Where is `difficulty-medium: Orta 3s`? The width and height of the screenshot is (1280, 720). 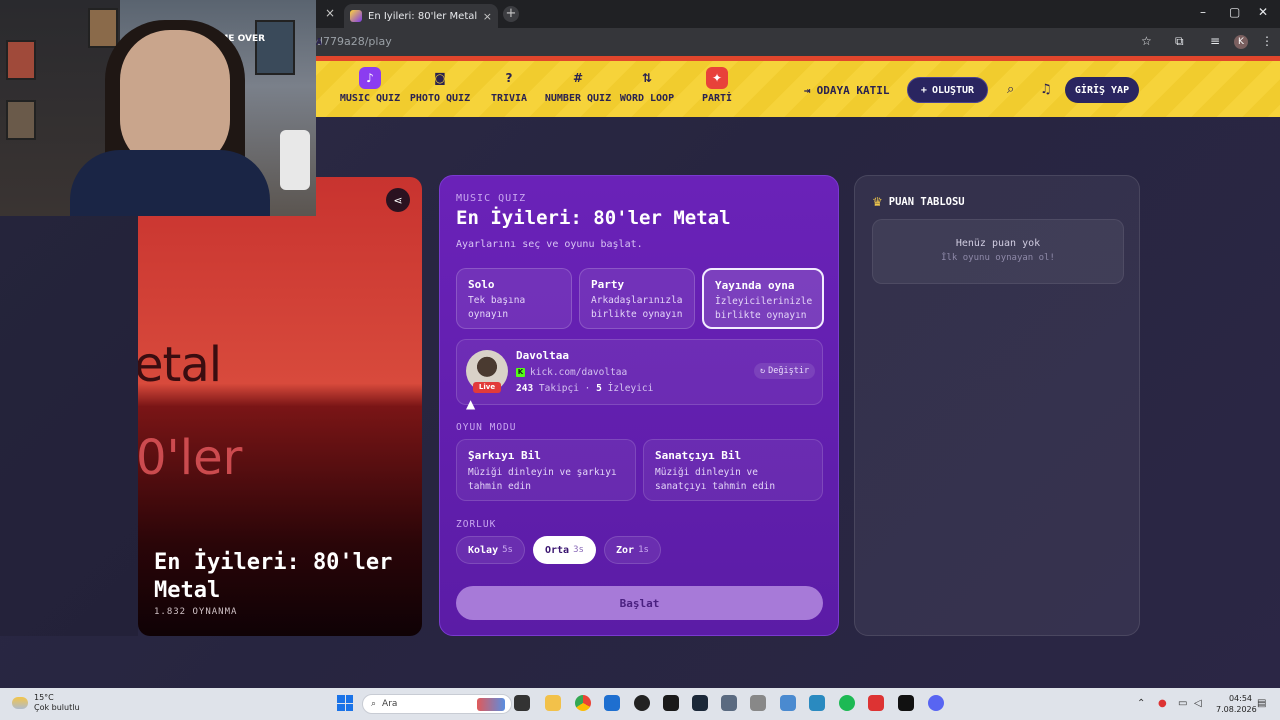
difficulty-medium: Orta 3s is located at coordinates (564, 550).